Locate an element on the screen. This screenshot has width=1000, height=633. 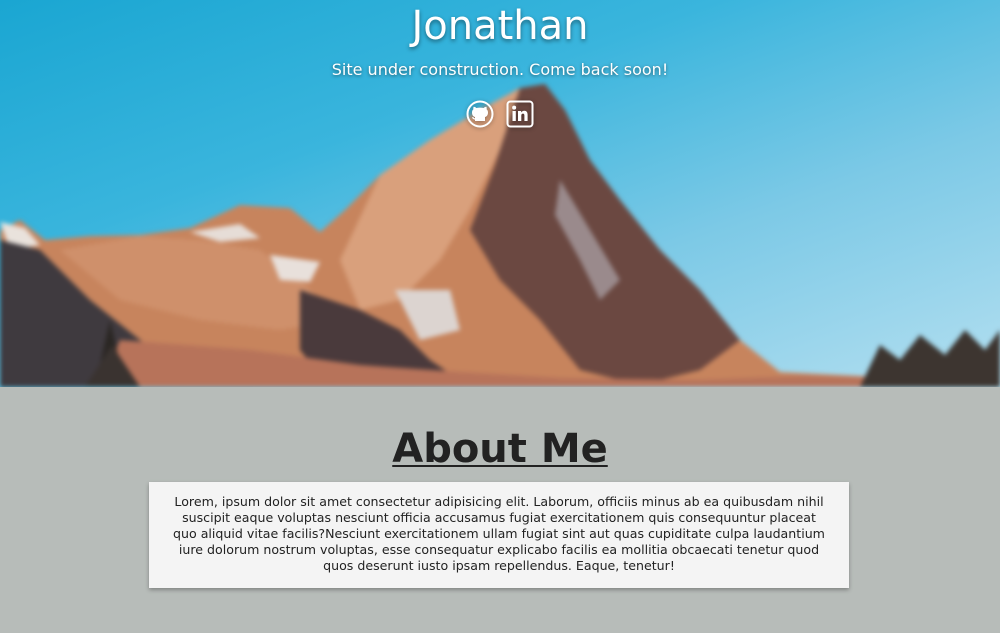
linkedin-link is located at coordinates (520, 114).